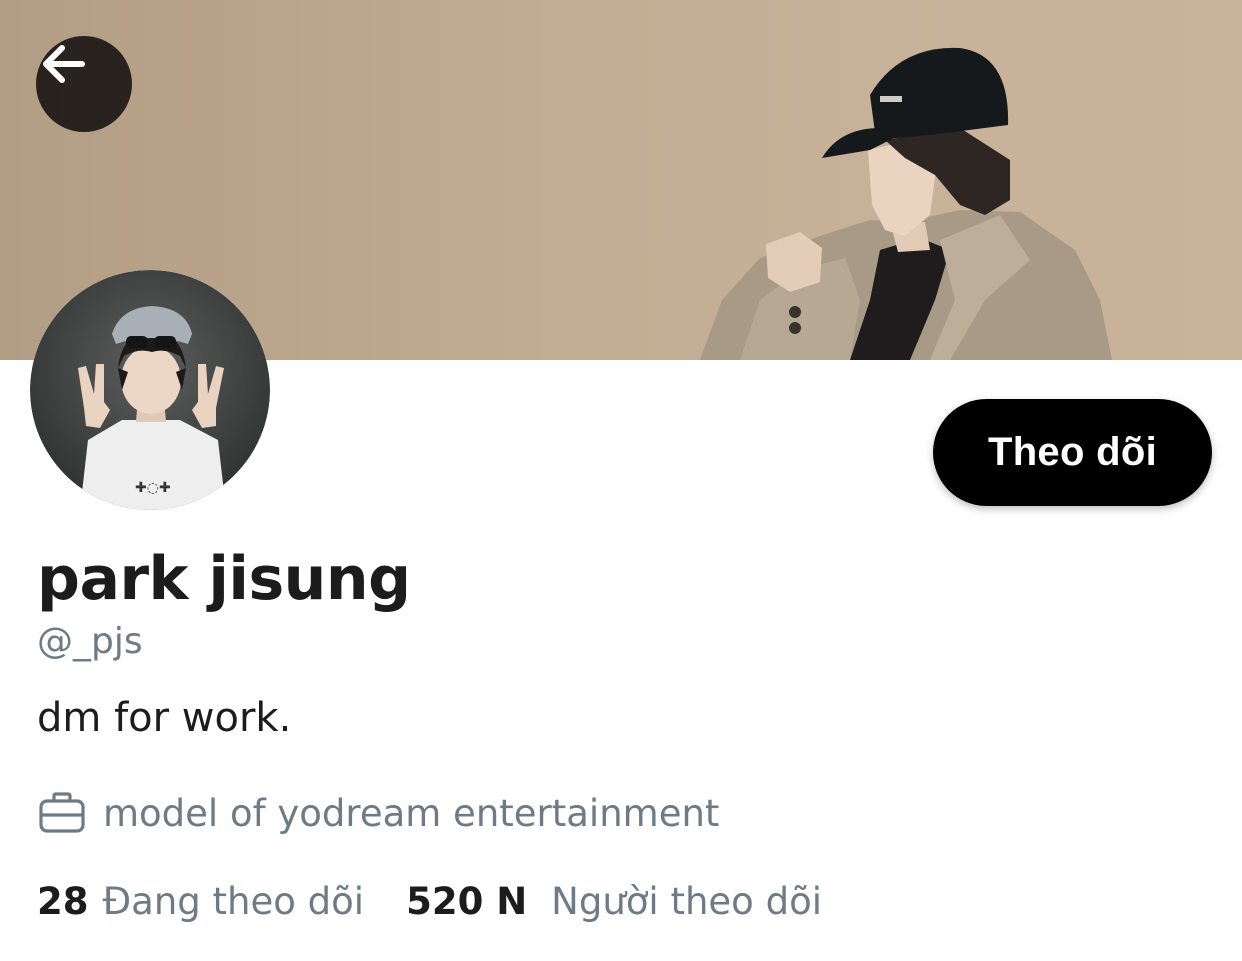 This screenshot has height=961, width=1242. Describe the element at coordinates (84, 84) in the screenshot. I see `back-button` at that location.